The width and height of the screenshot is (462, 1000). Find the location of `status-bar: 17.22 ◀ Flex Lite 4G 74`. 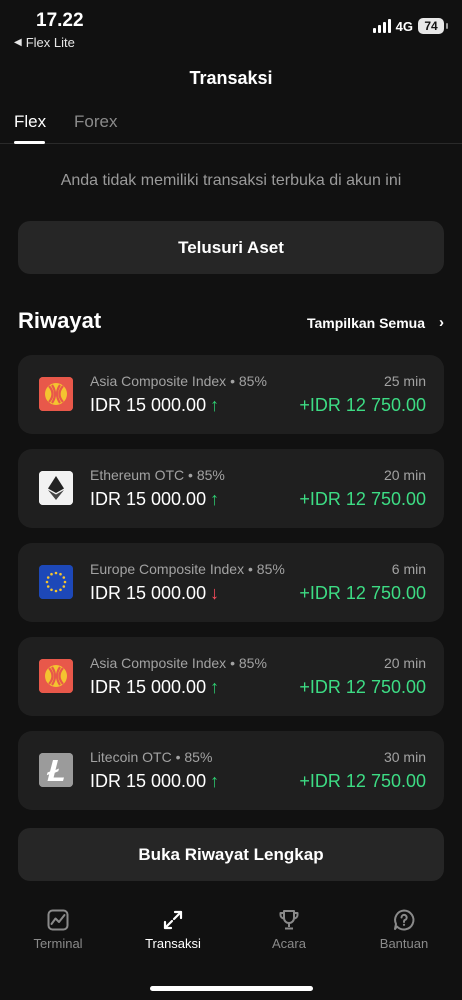

status-bar: 17.22 ◀ Flex Lite 4G 74 is located at coordinates (231, 28).